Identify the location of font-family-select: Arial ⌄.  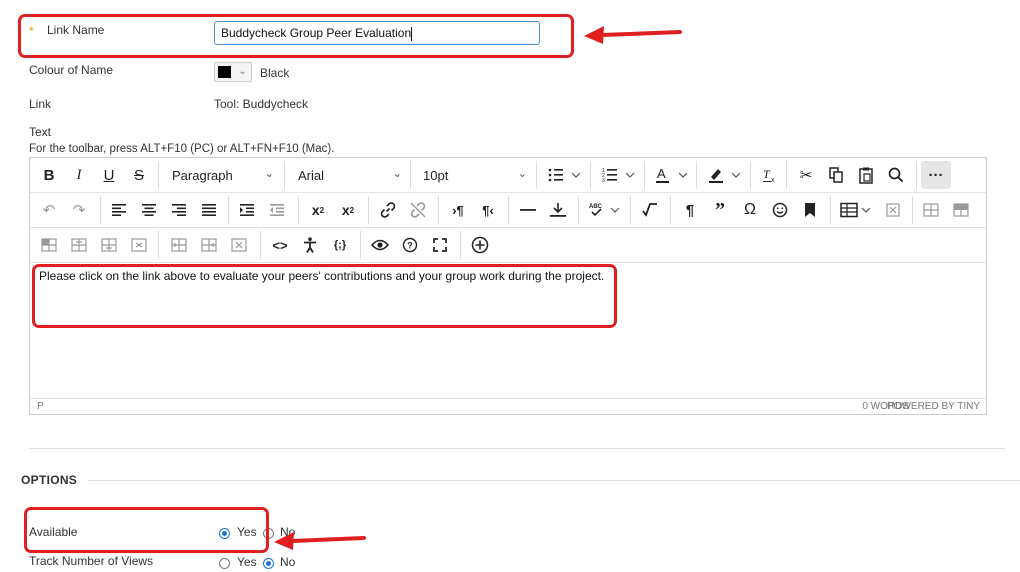
(349, 175).